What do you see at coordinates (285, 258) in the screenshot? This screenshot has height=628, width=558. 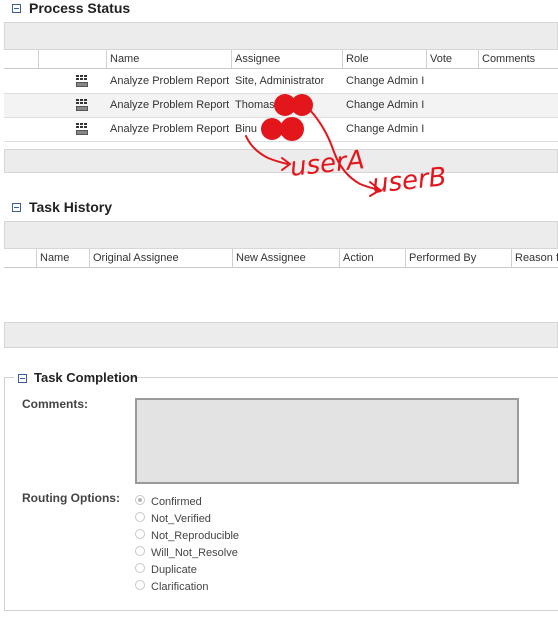 I see `col-new-assignee: New Assignee` at bounding box center [285, 258].